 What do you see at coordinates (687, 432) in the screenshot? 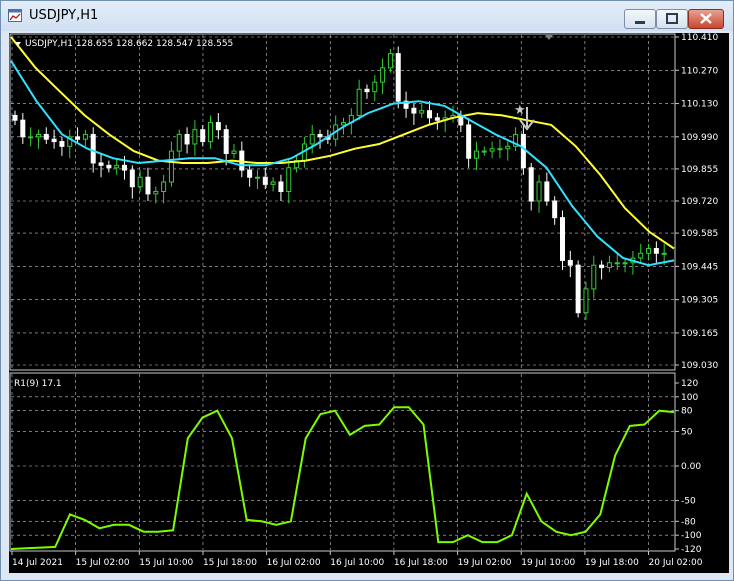
I see `osc-tick-label: 50` at bounding box center [687, 432].